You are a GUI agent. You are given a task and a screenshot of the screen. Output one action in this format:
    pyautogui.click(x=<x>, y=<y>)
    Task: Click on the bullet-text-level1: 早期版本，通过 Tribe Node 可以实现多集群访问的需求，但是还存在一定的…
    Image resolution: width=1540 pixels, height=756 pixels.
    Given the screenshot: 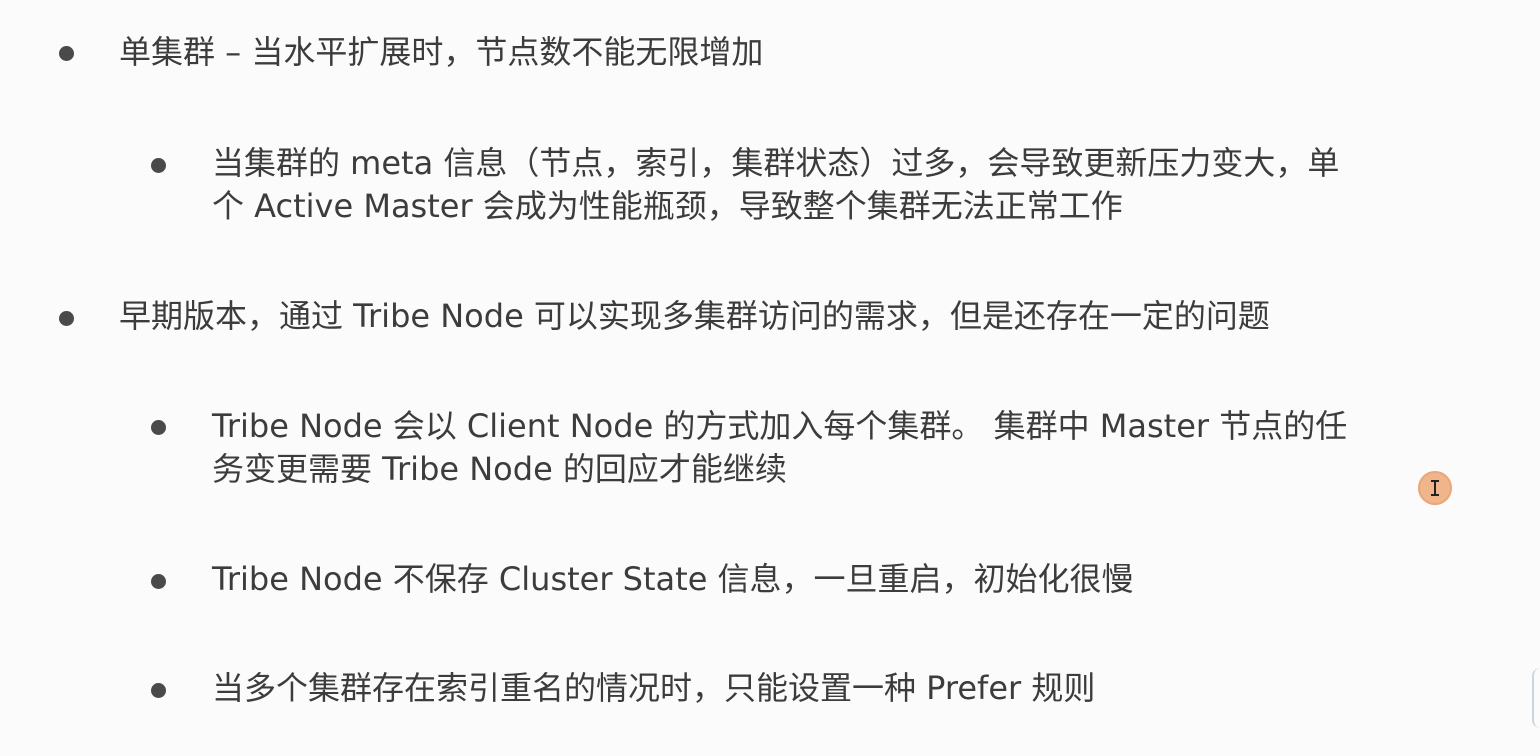 What is the action you would take?
    pyautogui.click(x=694, y=316)
    